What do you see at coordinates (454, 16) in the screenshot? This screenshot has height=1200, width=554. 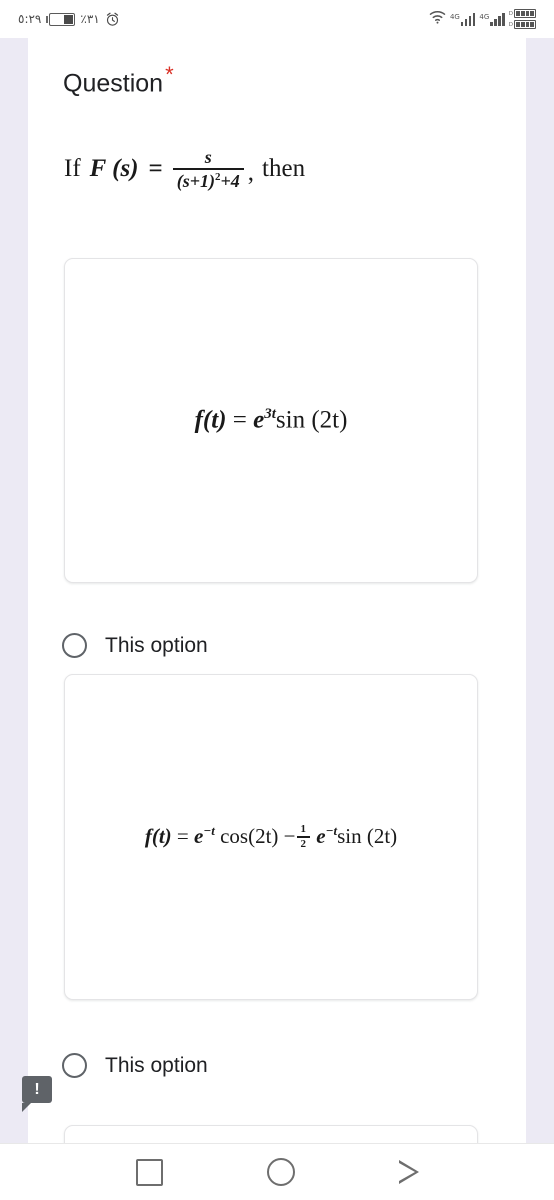 I see `network-type-label-sim1: 4G` at bounding box center [454, 16].